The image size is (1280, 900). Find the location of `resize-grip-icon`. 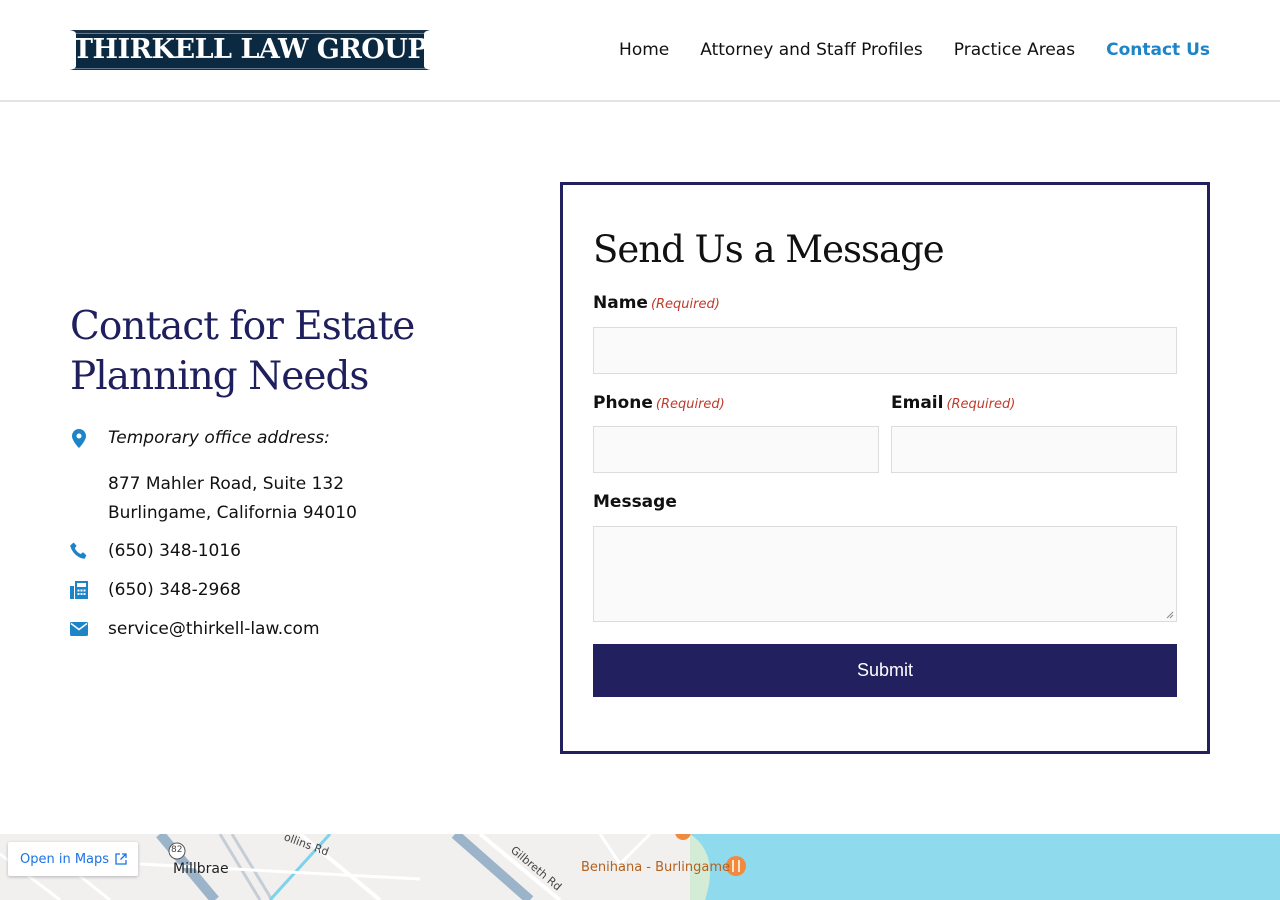

resize-grip-icon is located at coordinates (1170, 615).